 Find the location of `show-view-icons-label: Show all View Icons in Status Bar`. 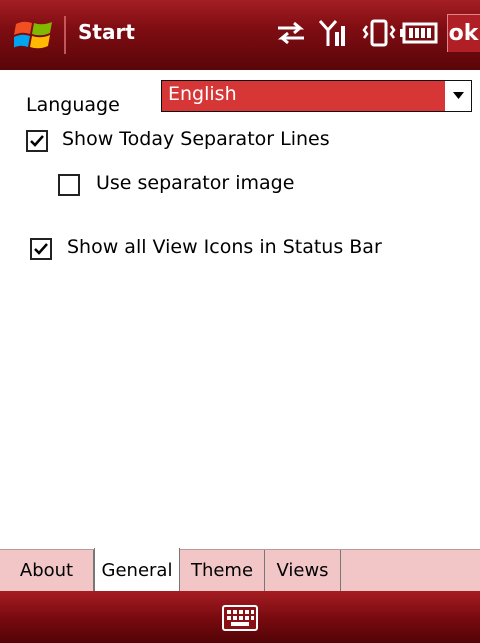

show-view-icons-label: Show all View Icons in Status Bar is located at coordinates (224, 247).